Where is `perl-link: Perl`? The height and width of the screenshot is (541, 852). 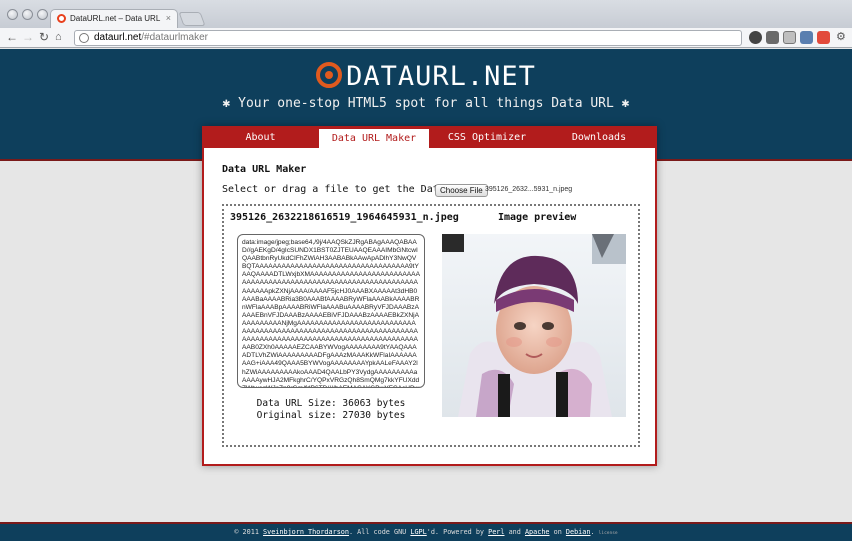
perl-link: Perl is located at coordinates (496, 532).